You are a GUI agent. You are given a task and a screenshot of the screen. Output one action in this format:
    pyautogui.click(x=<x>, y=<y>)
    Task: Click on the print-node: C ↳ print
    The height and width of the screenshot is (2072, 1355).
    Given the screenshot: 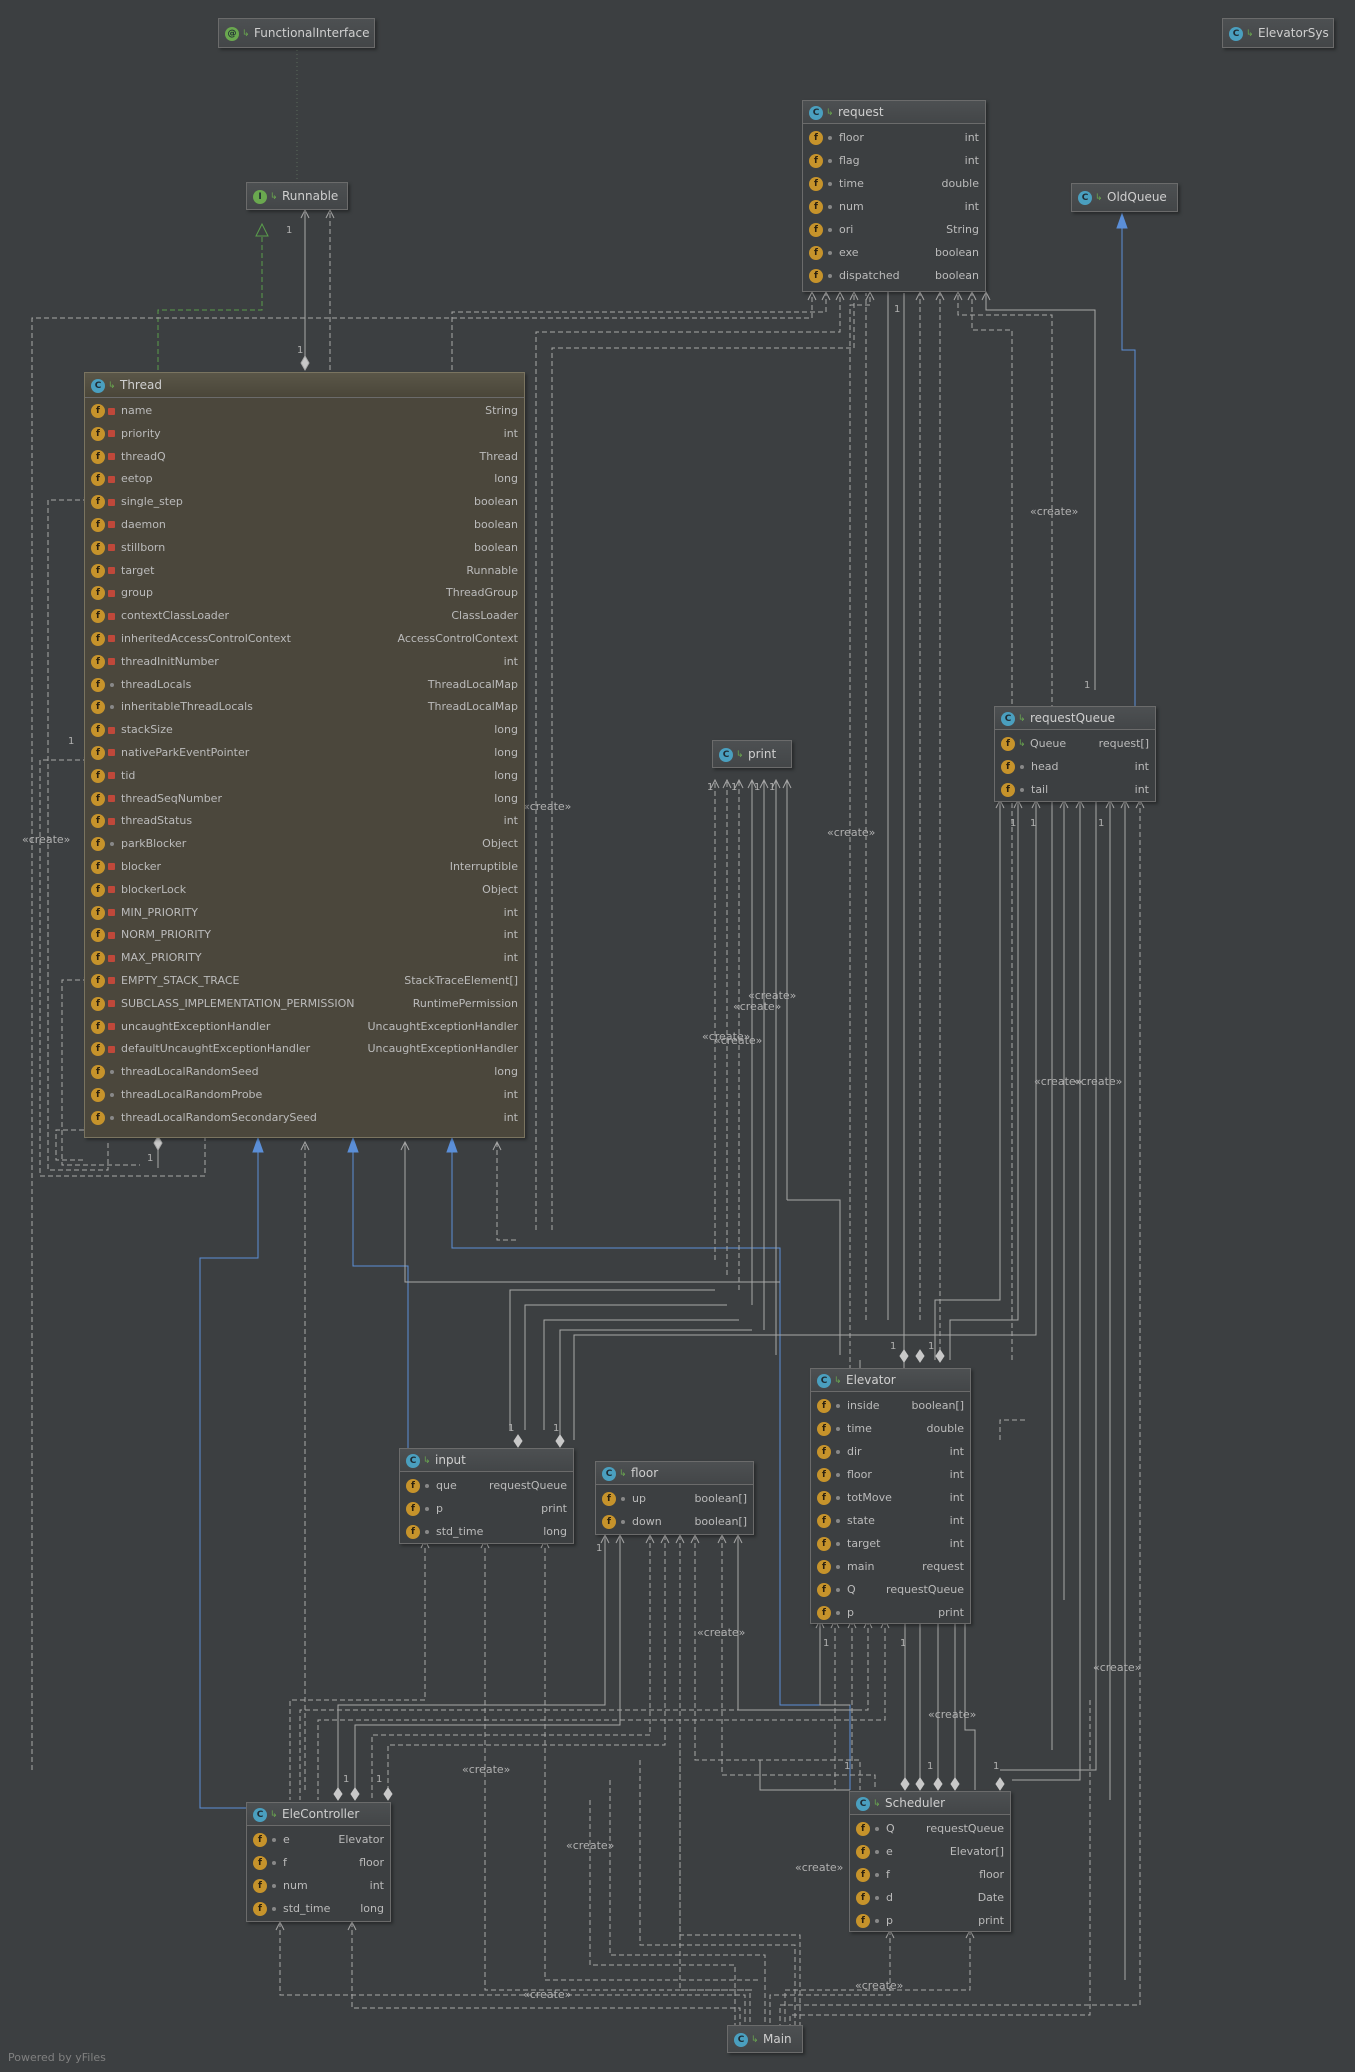 What is the action you would take?
    pyautogui.click(x=752, y=754)
    